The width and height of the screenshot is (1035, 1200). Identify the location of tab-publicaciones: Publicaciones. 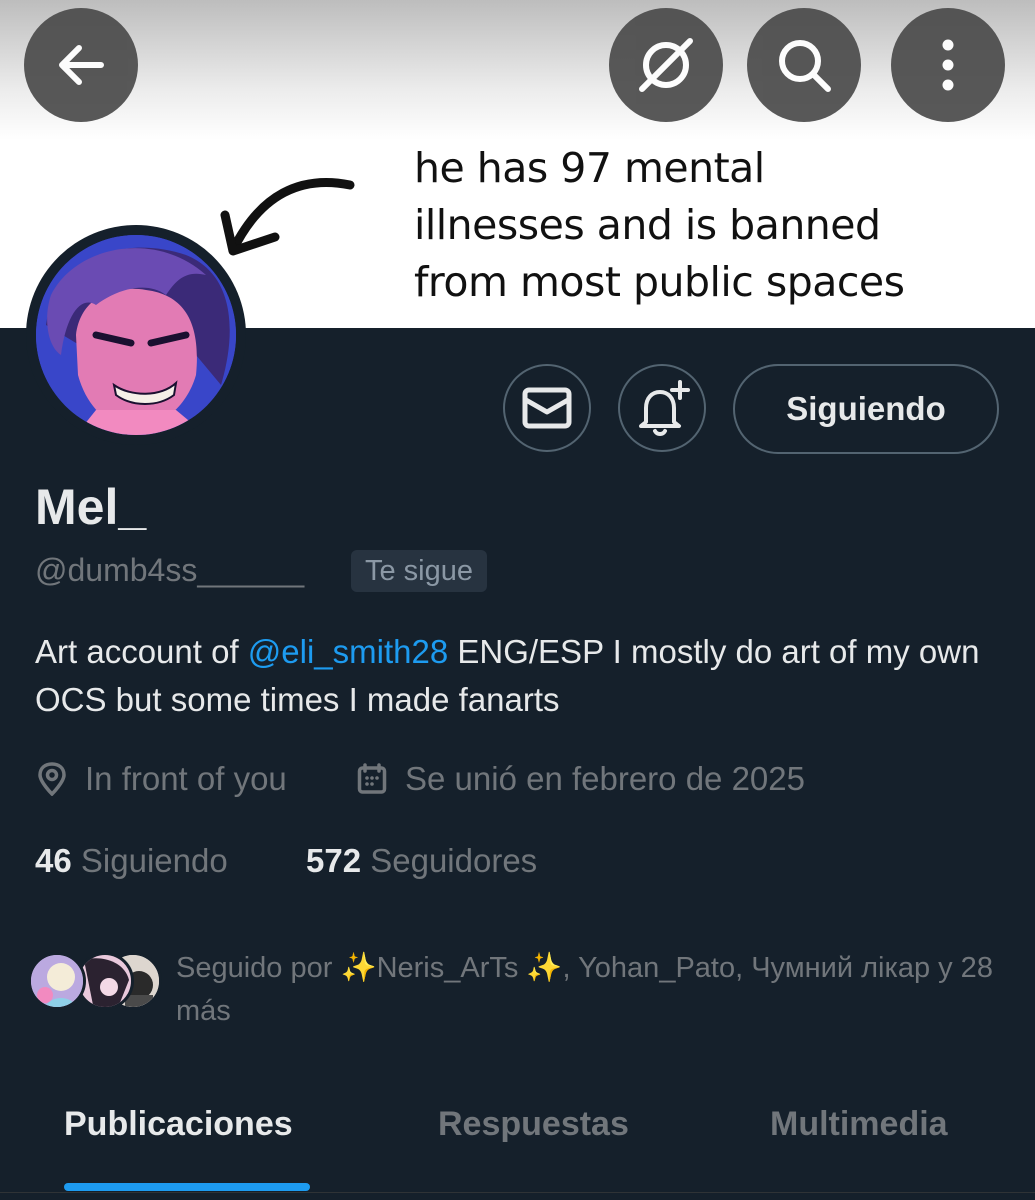
(178, 1124).